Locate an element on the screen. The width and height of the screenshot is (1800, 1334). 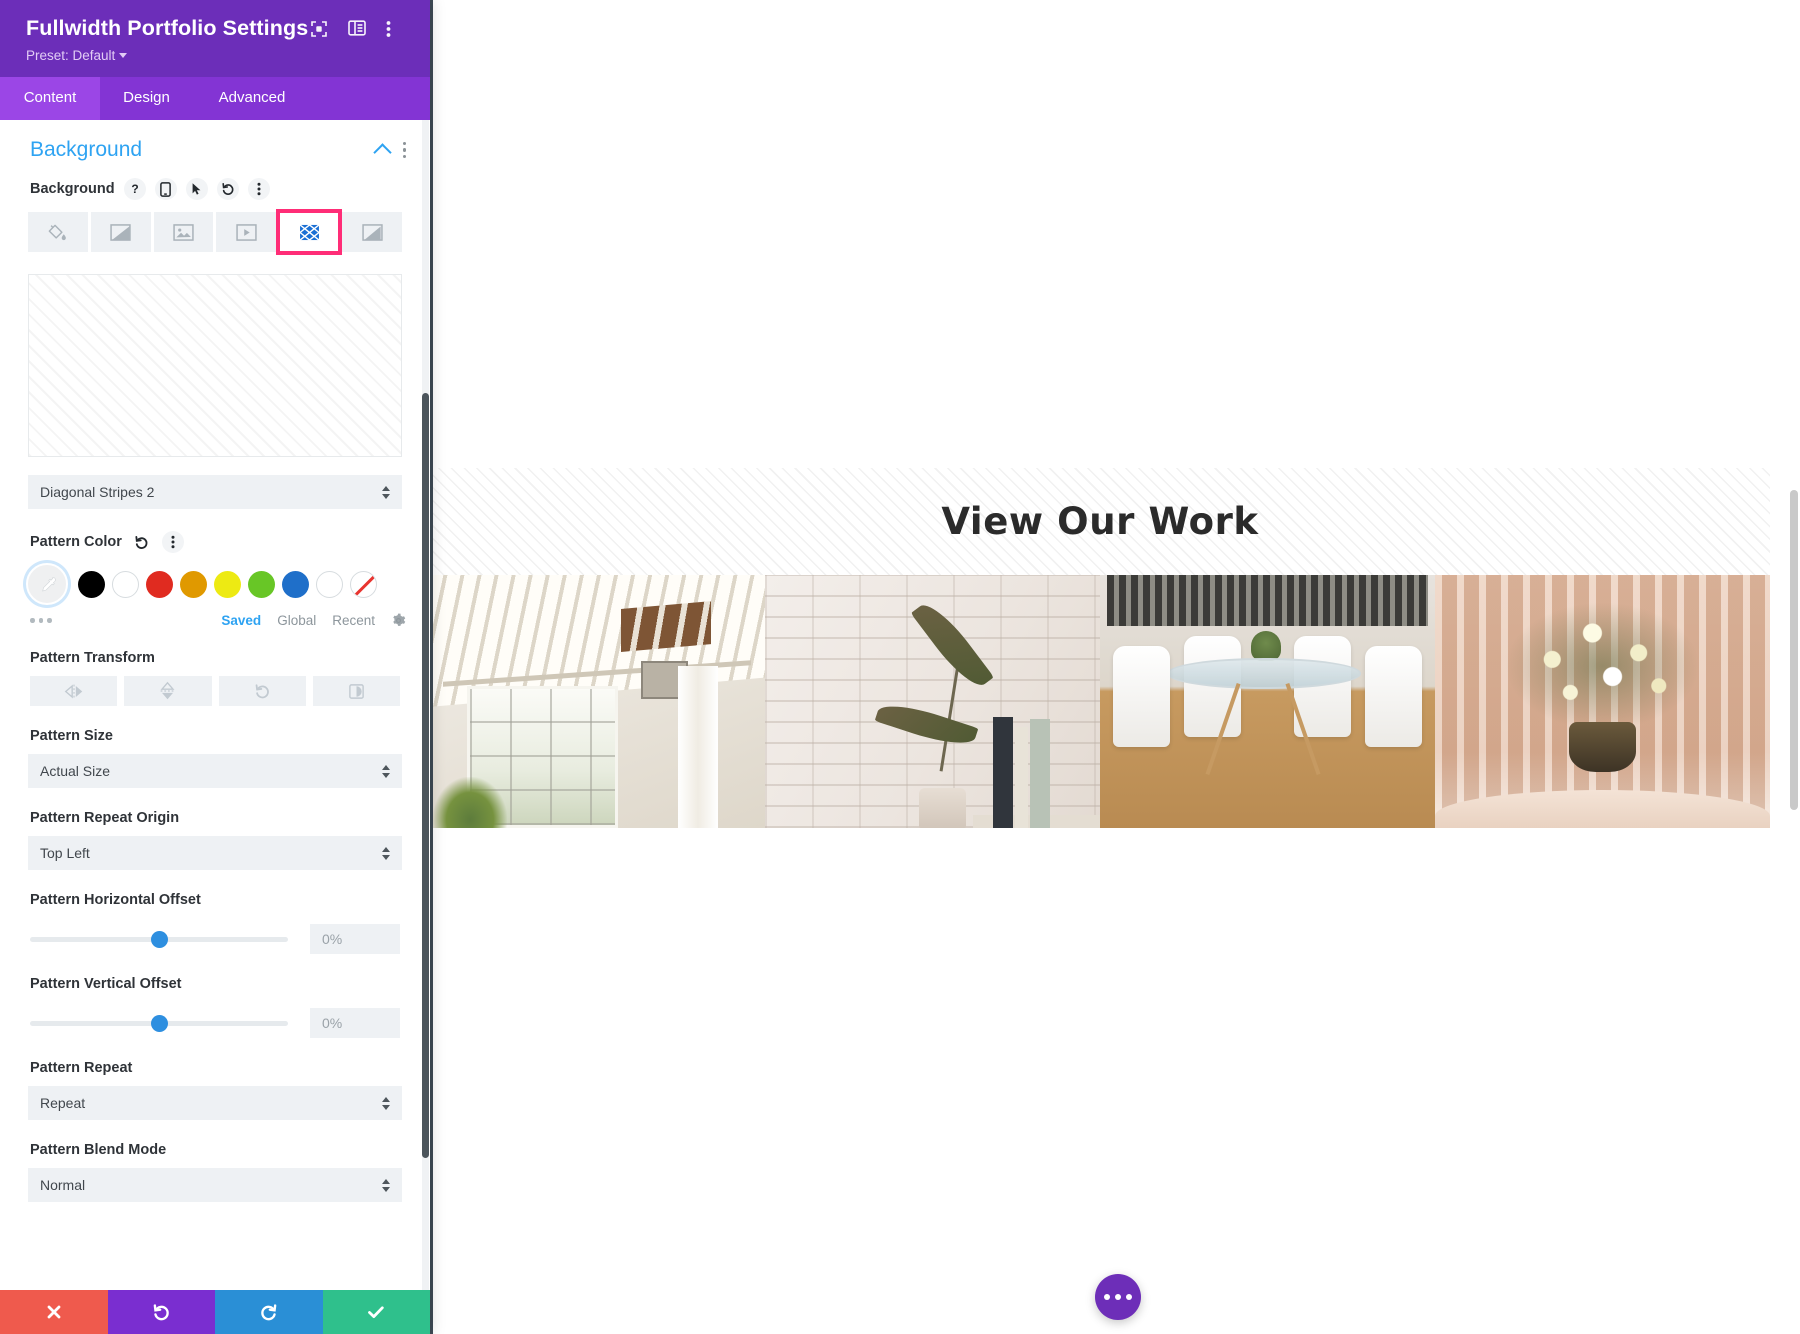
save-button is located at coordinates (376, 1312).